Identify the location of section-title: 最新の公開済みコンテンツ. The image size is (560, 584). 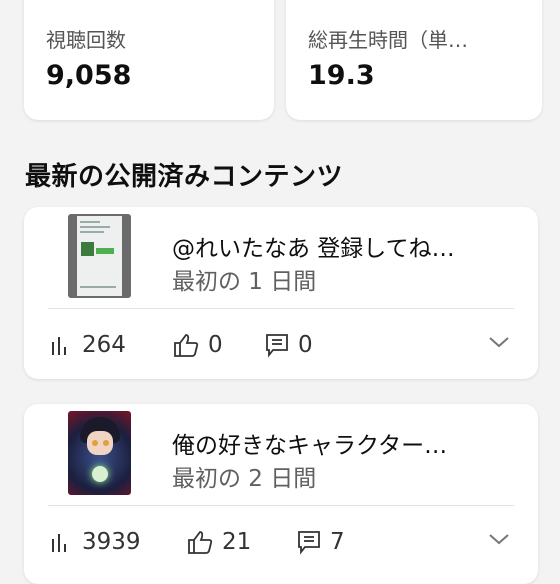
(184, 177).